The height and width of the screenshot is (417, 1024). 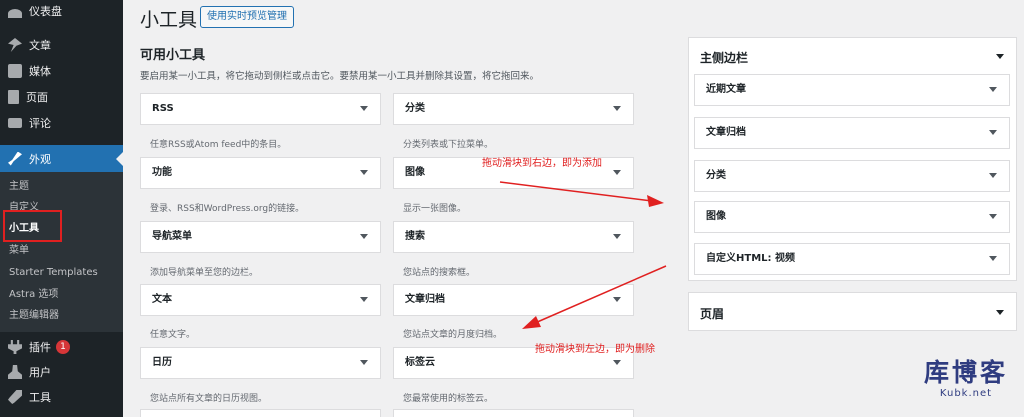 I want to click on remove-arrow-head, so click(x=531, y=322).